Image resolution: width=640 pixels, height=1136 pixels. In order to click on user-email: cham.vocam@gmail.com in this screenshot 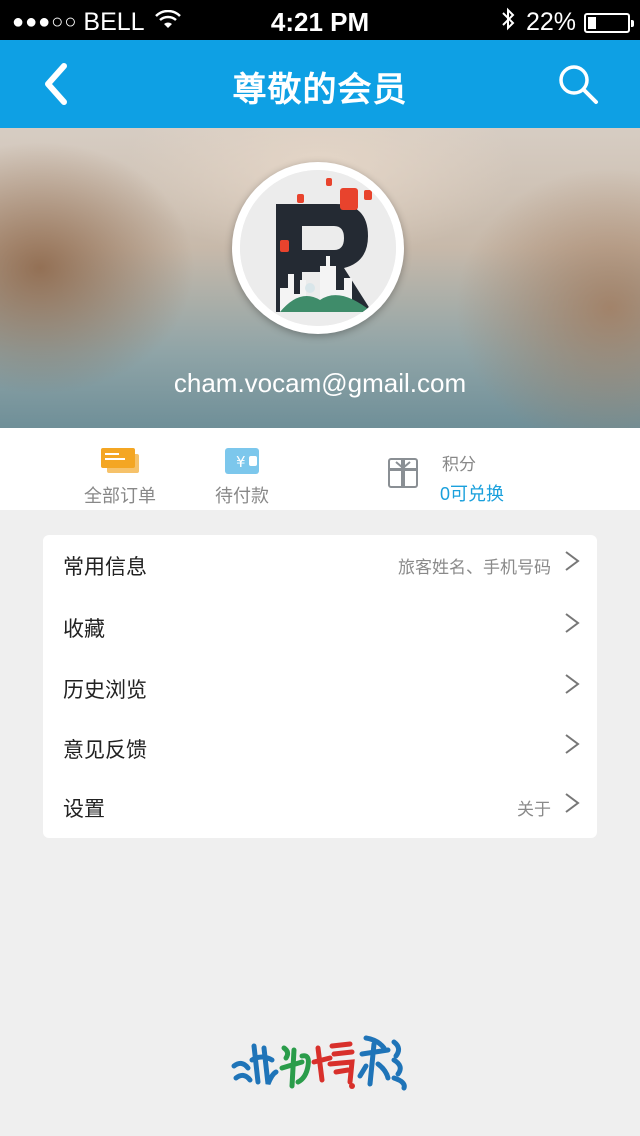, I will do `click(320, 383)`.